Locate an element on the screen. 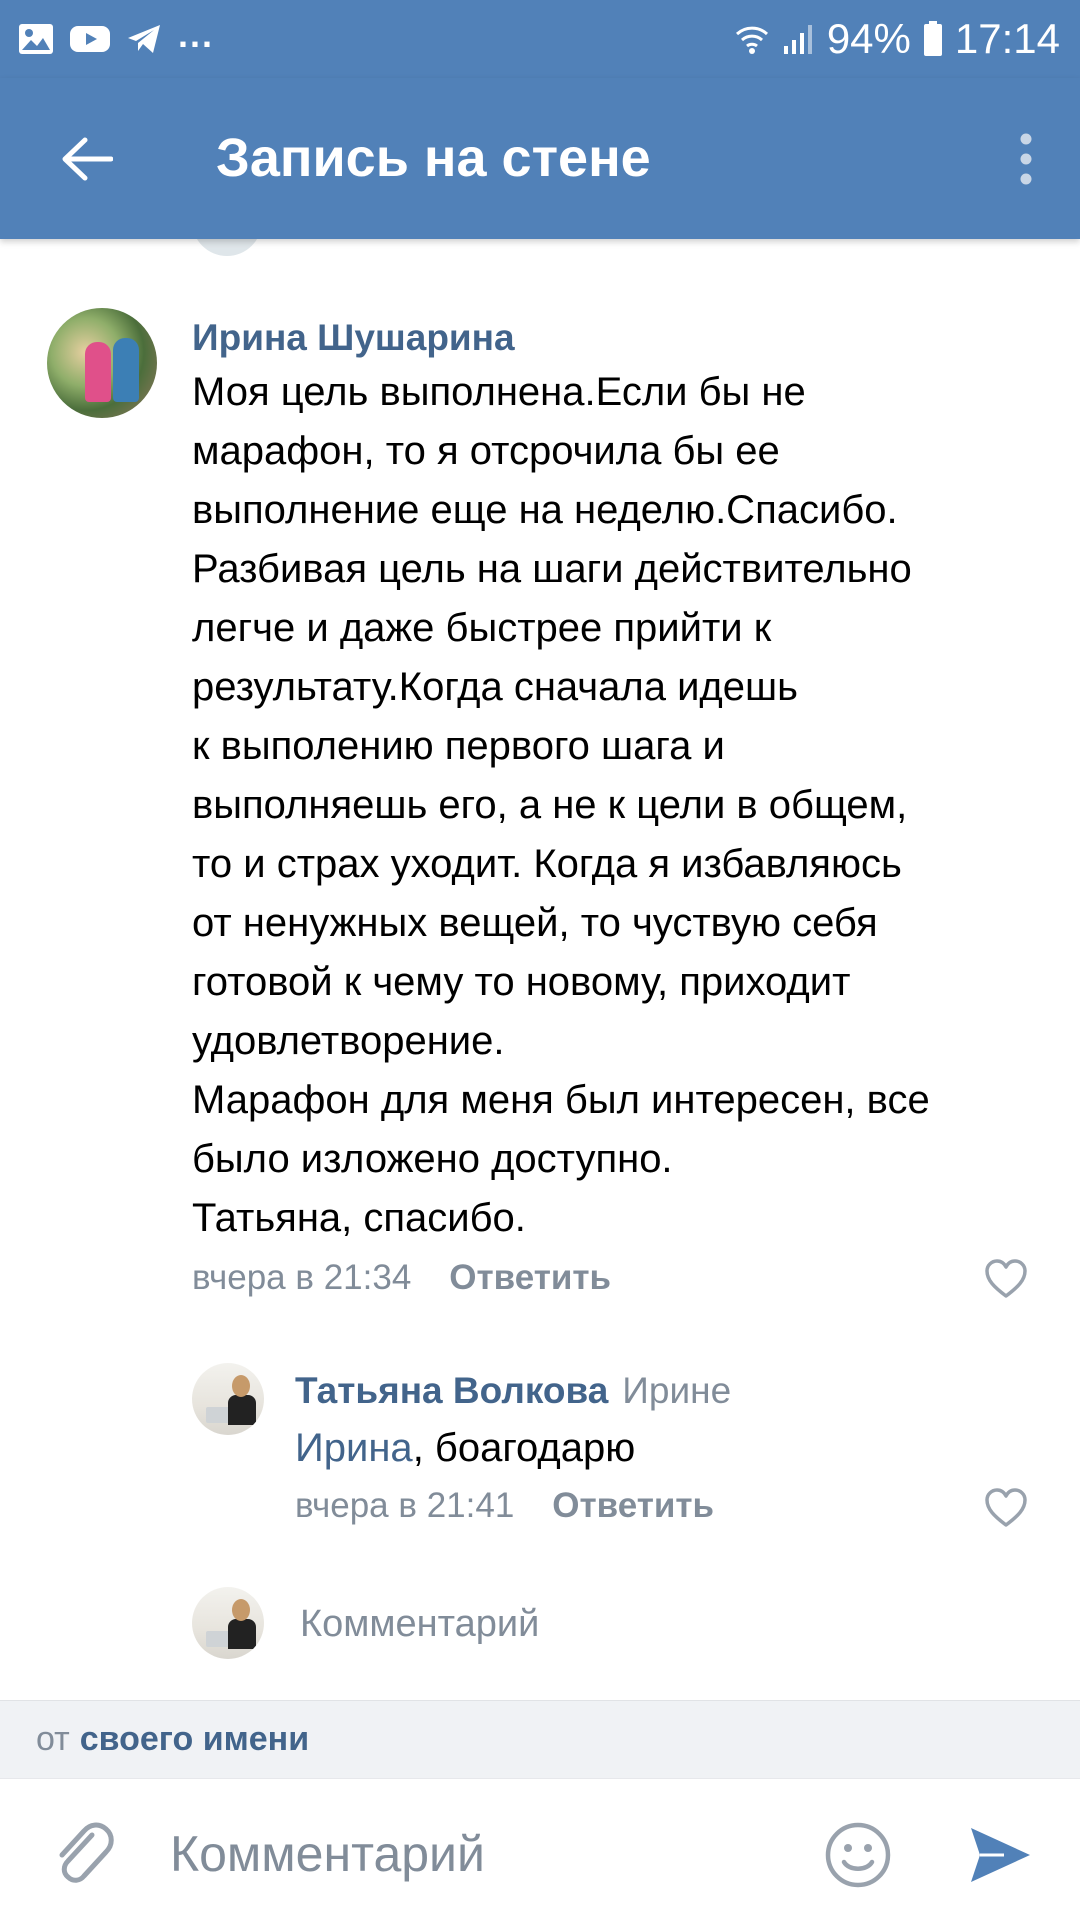 The height and width of the screenshot is (1920, 1080). mention-link: Ирина is located at coordinates (354, 1448).